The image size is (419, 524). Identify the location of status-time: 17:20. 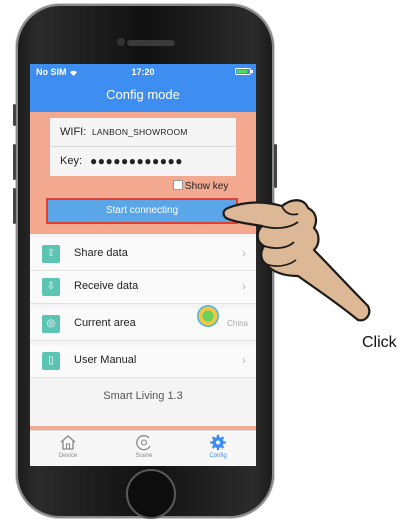
(143, 72).